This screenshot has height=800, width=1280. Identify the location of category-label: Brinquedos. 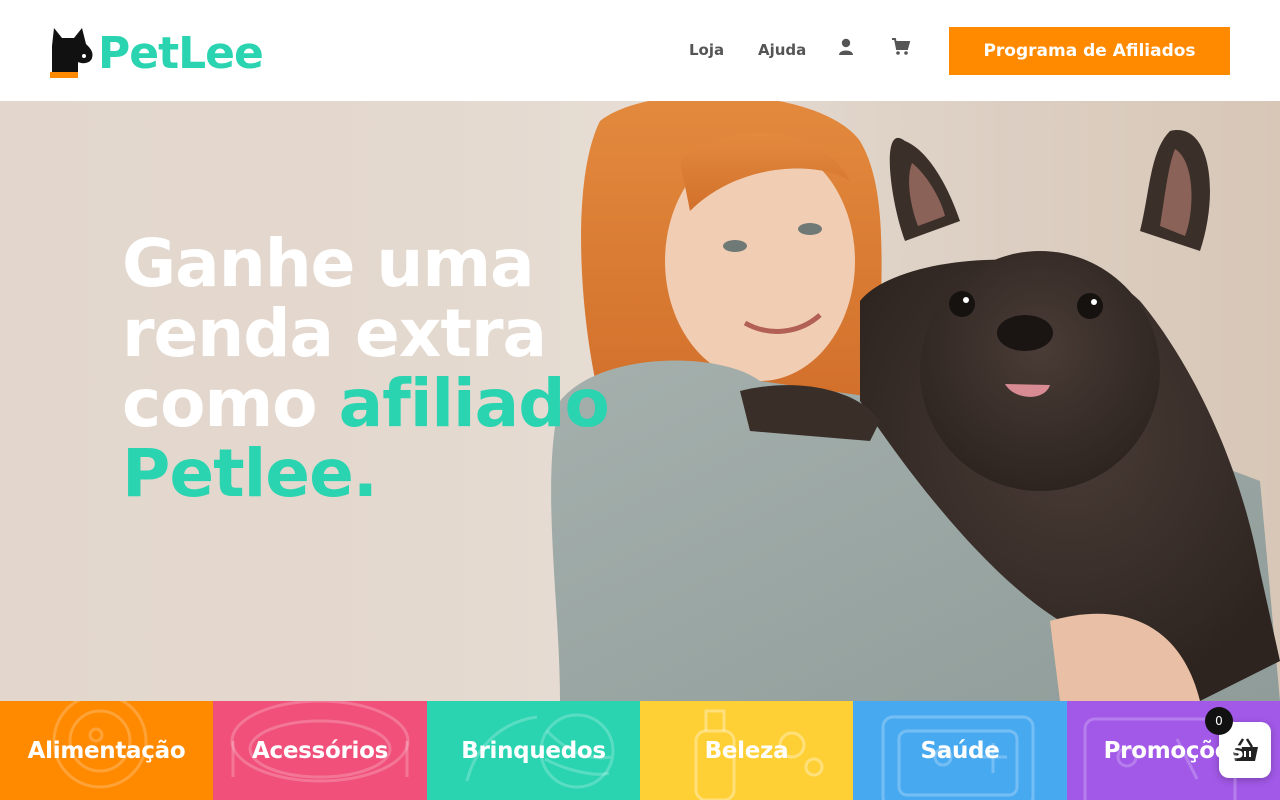
(533, 750).